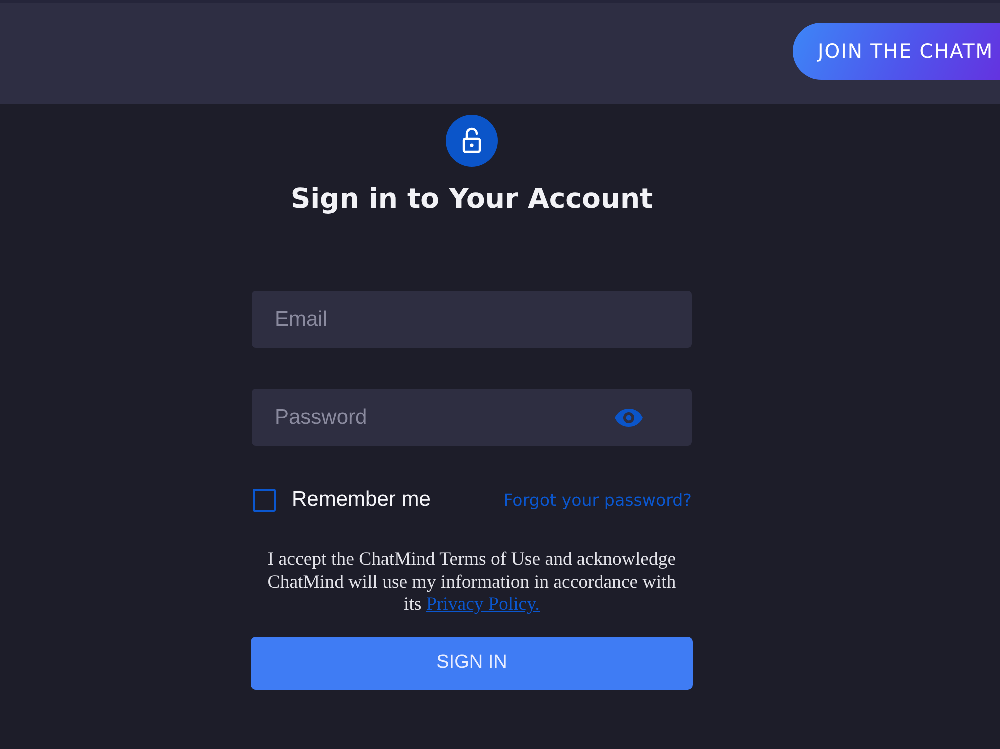 This screenshot has width=1000, height=749. What do you see at coordinates (472, 141) in the screenshot?
I see `unlocked-padlock-icon` at bounding box center [472, 141].